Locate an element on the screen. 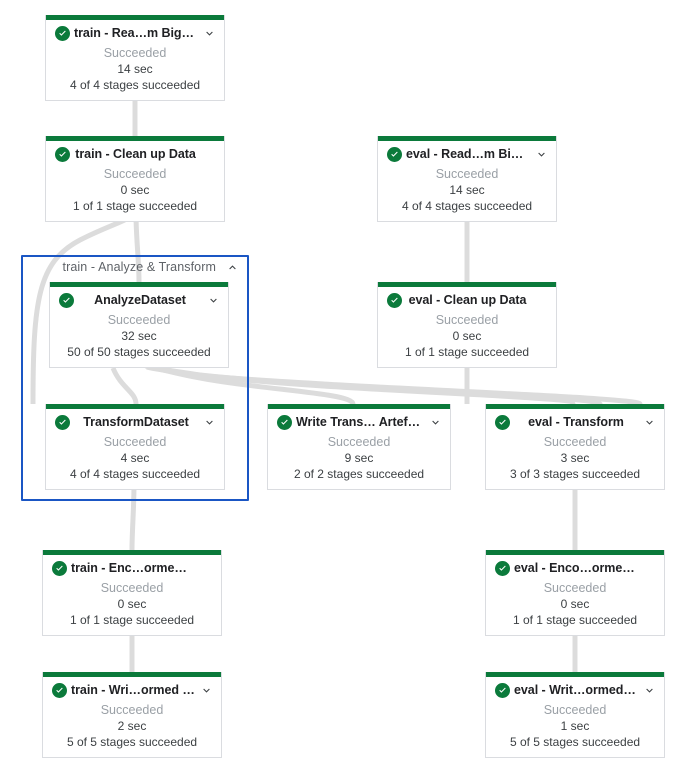 This screenshot has width=680, height=764. node-title: eval - Read…m BigQuery is located at coordinates (470, 154).